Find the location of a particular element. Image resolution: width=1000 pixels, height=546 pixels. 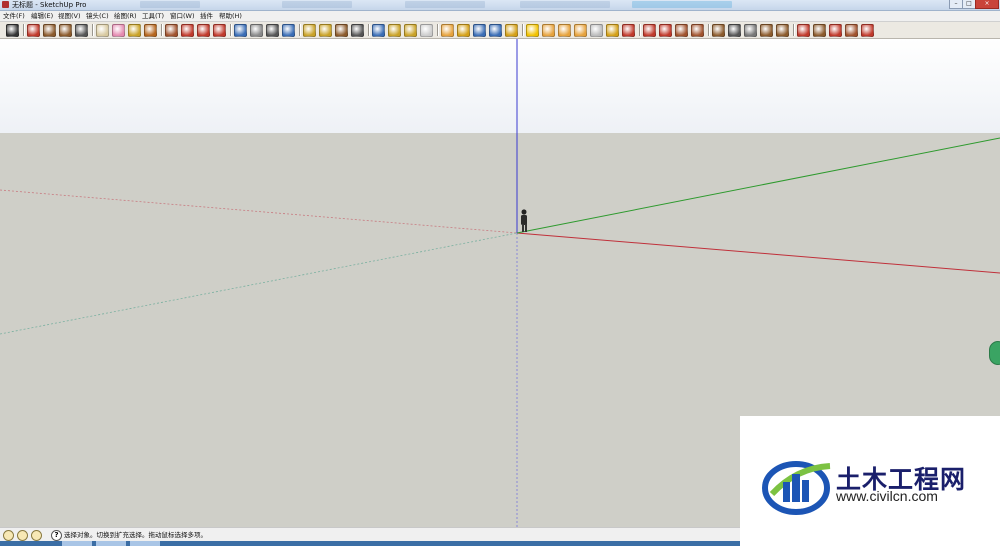

wireframe-icon is located at coordinates (426, 30).